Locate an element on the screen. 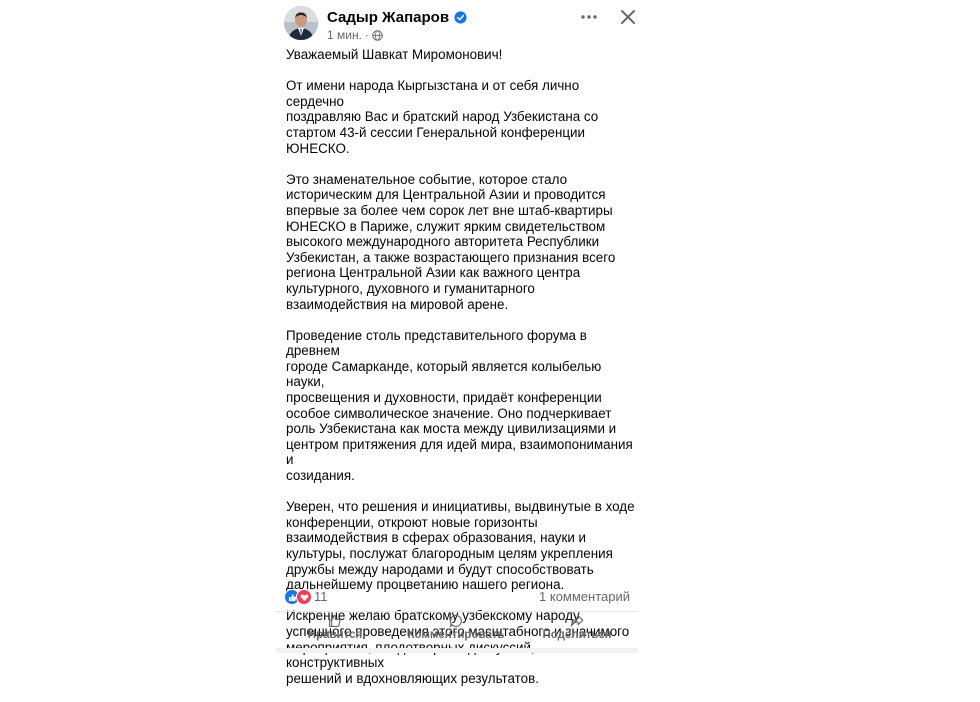 The width and height of the screenshot is (980, 702). thumbs-up-icon is located at coordinates (335, 620).